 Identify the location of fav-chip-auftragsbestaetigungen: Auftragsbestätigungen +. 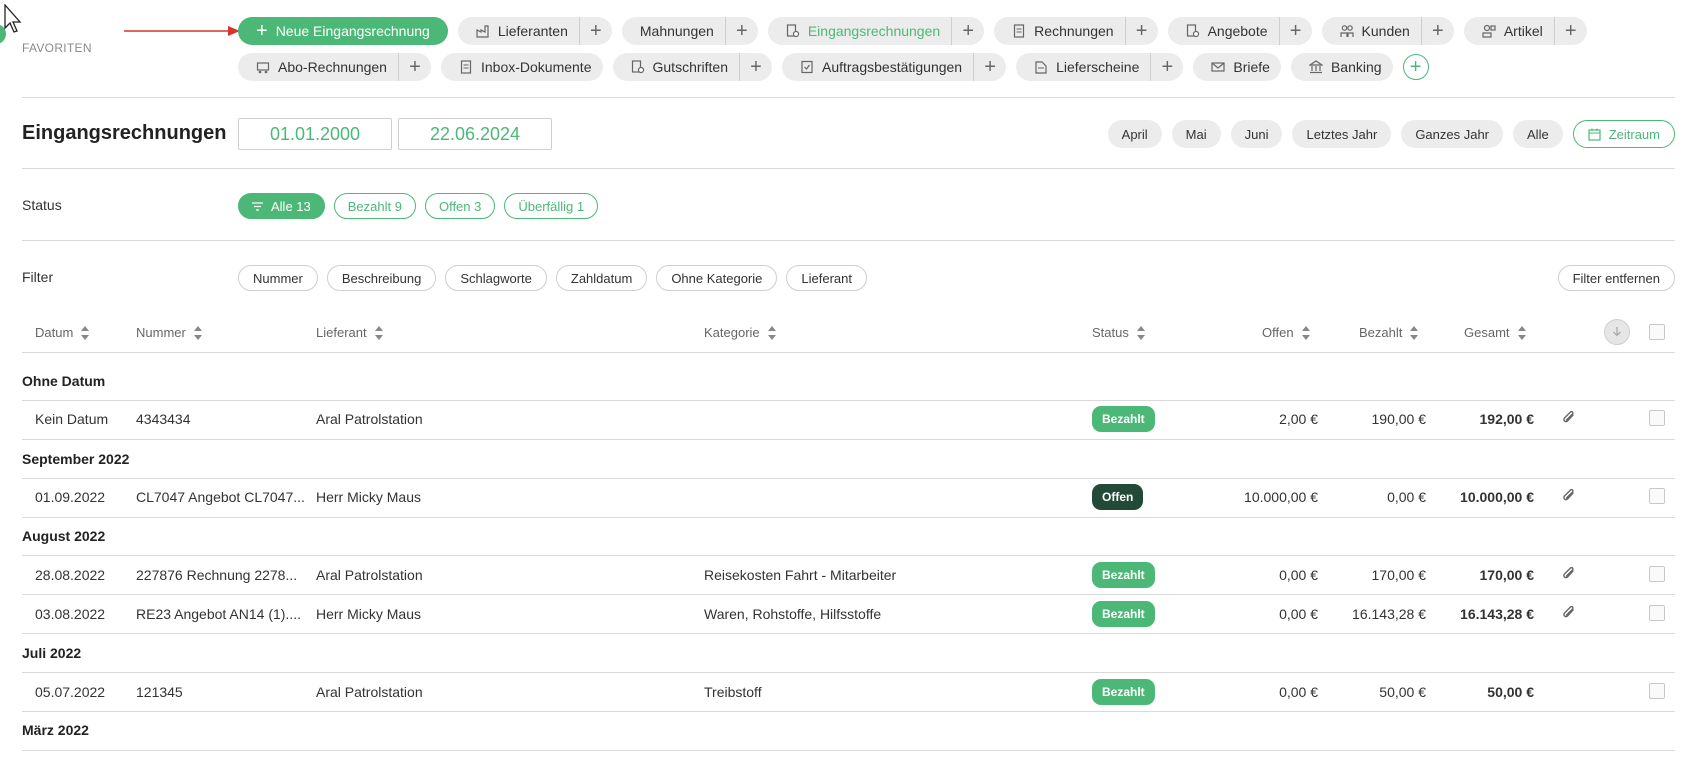
(894, 67).